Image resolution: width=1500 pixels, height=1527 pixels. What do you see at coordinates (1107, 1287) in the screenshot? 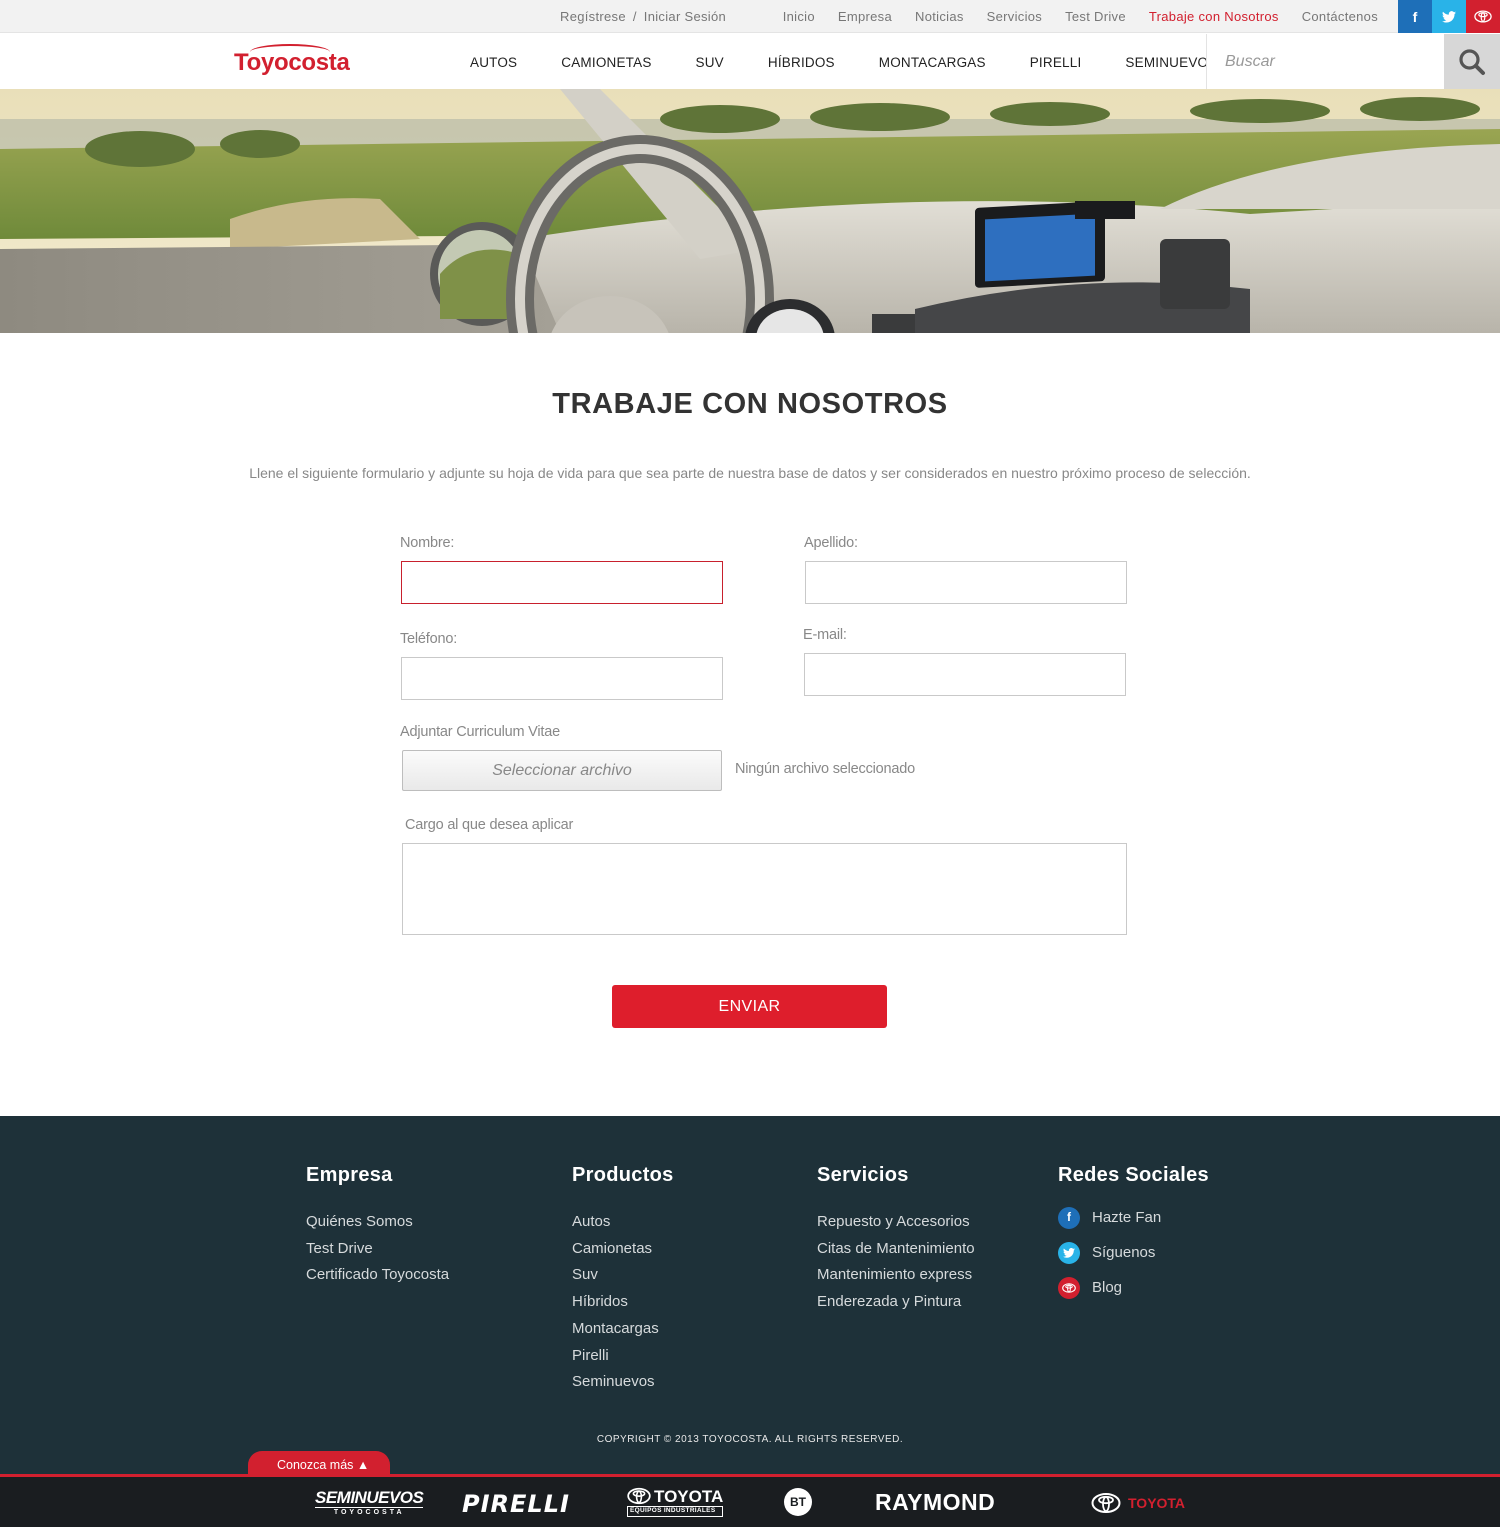
I see `footer-social-blog-label: Blog` at bounding box center [1107, 1287].